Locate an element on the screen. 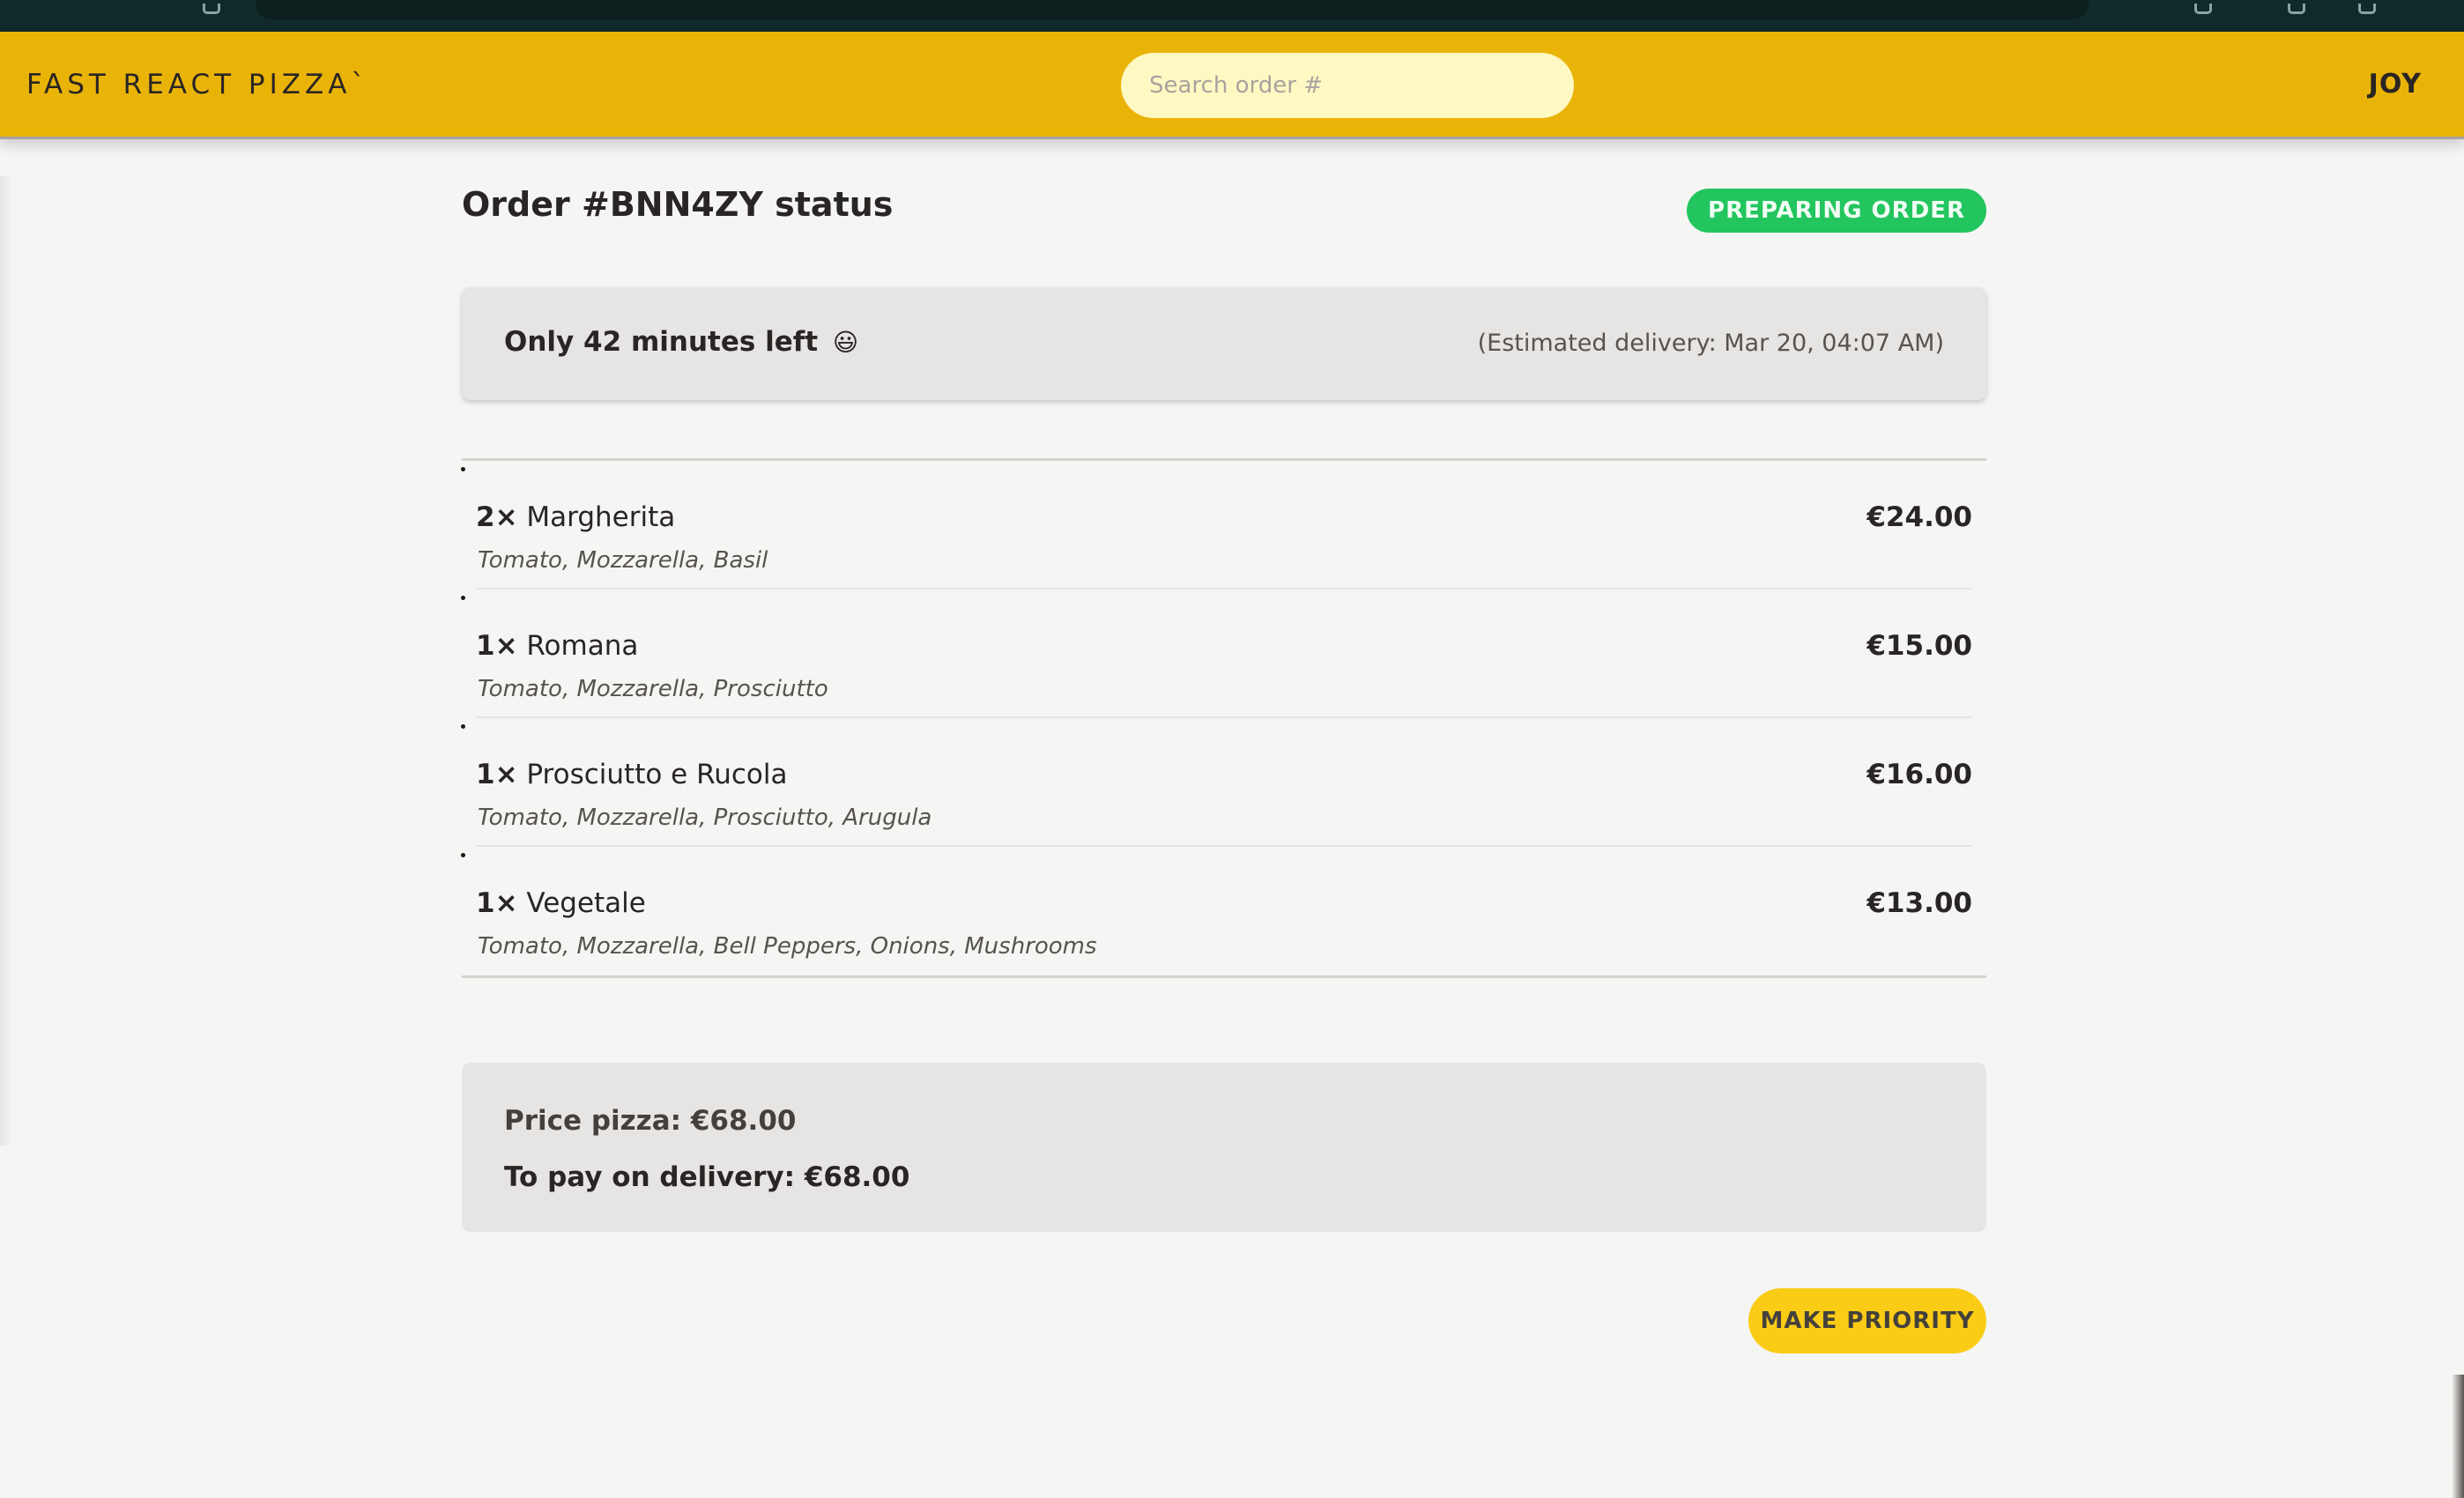  make-priority-button: MAKE PRIORITY is located at coordinates (1867, 1321).